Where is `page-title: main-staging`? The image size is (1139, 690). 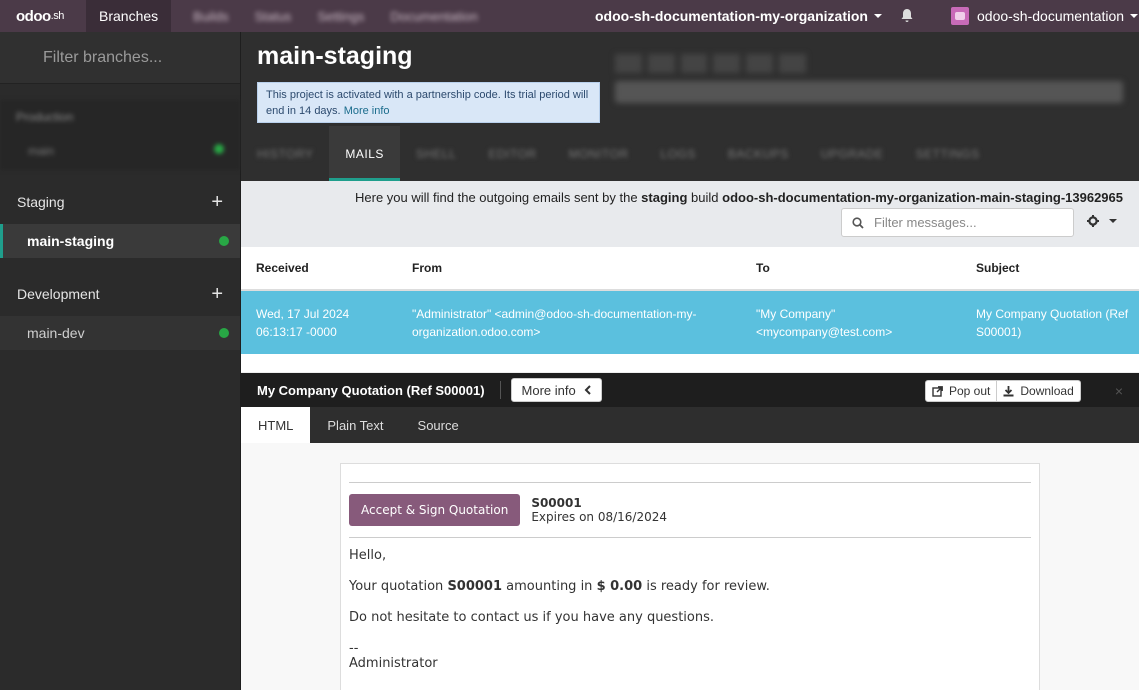 page-title: main-staging is located at coordinates (335, 56).